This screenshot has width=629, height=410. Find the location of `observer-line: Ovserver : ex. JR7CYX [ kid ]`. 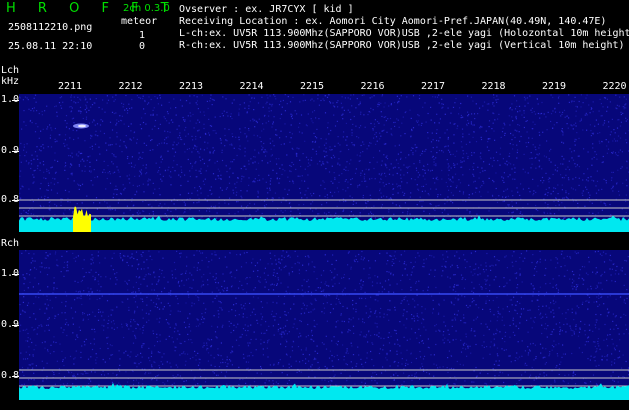

observer-line: Ovserver : ex. JR7CYX [ kid ] is located at coordinates (266, 9).